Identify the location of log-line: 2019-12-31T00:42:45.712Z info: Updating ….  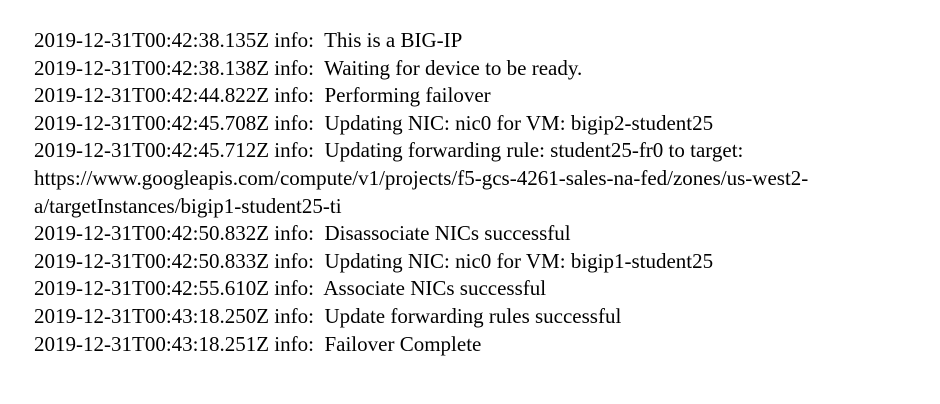
(389, 150).